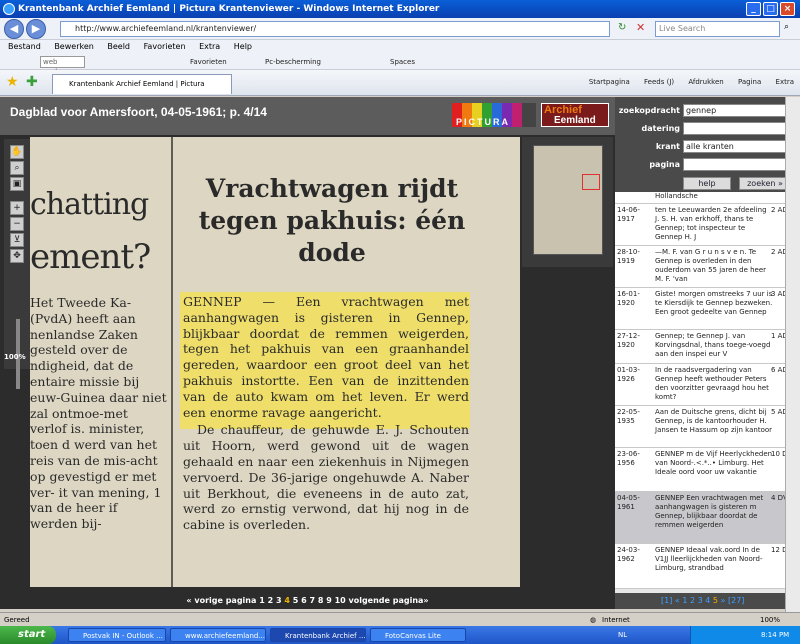 Image resolution: width=800 pixels, height=644 pixels. Describe the element at coordinates (786, 27) in the screenshot. I see `search-icon: ⌕` at that location.